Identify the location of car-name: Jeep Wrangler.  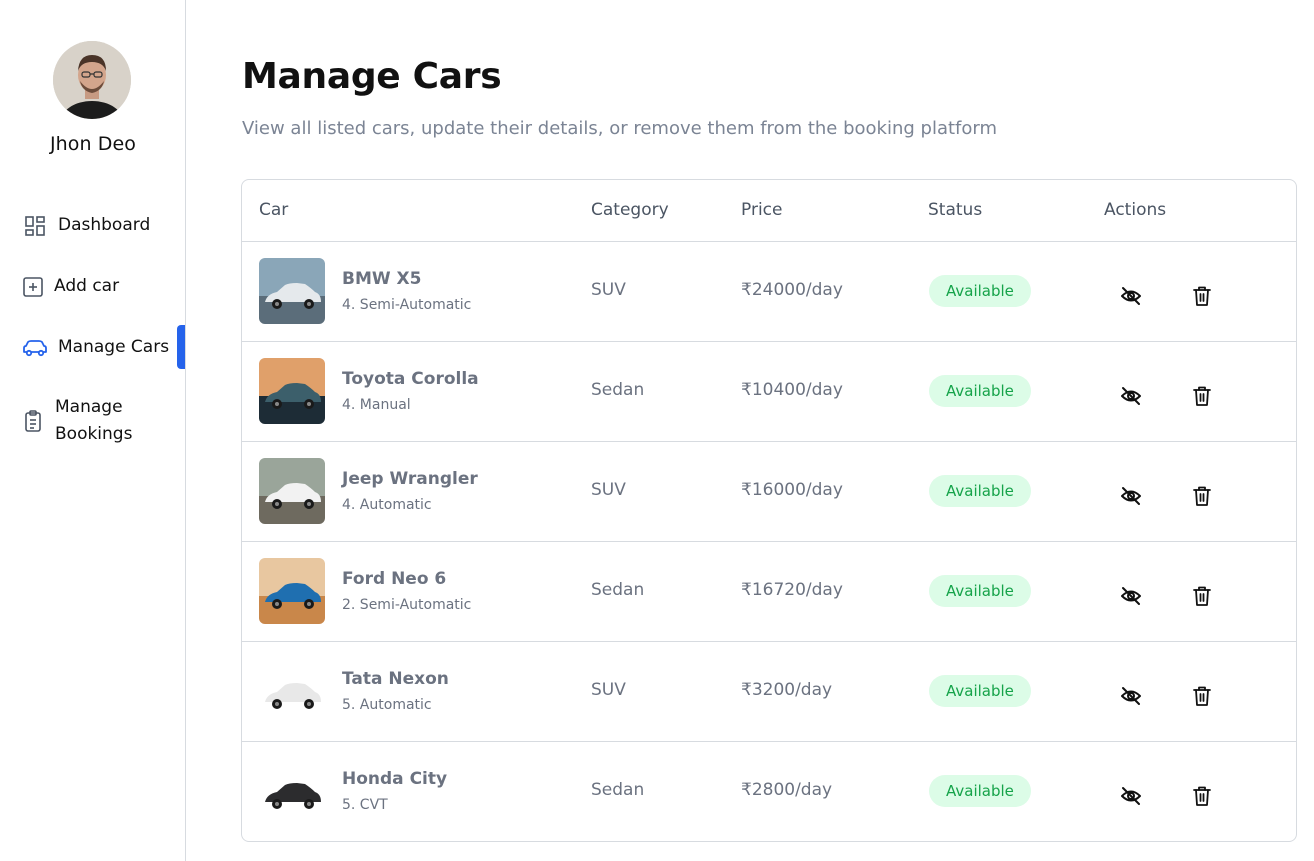
(410, 479).